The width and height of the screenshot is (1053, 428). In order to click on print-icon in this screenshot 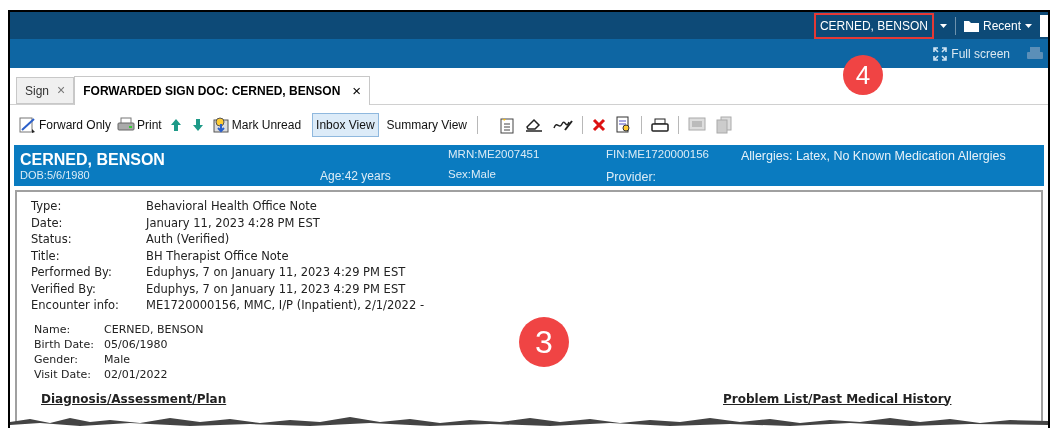, I will do `click(126, 125)`.